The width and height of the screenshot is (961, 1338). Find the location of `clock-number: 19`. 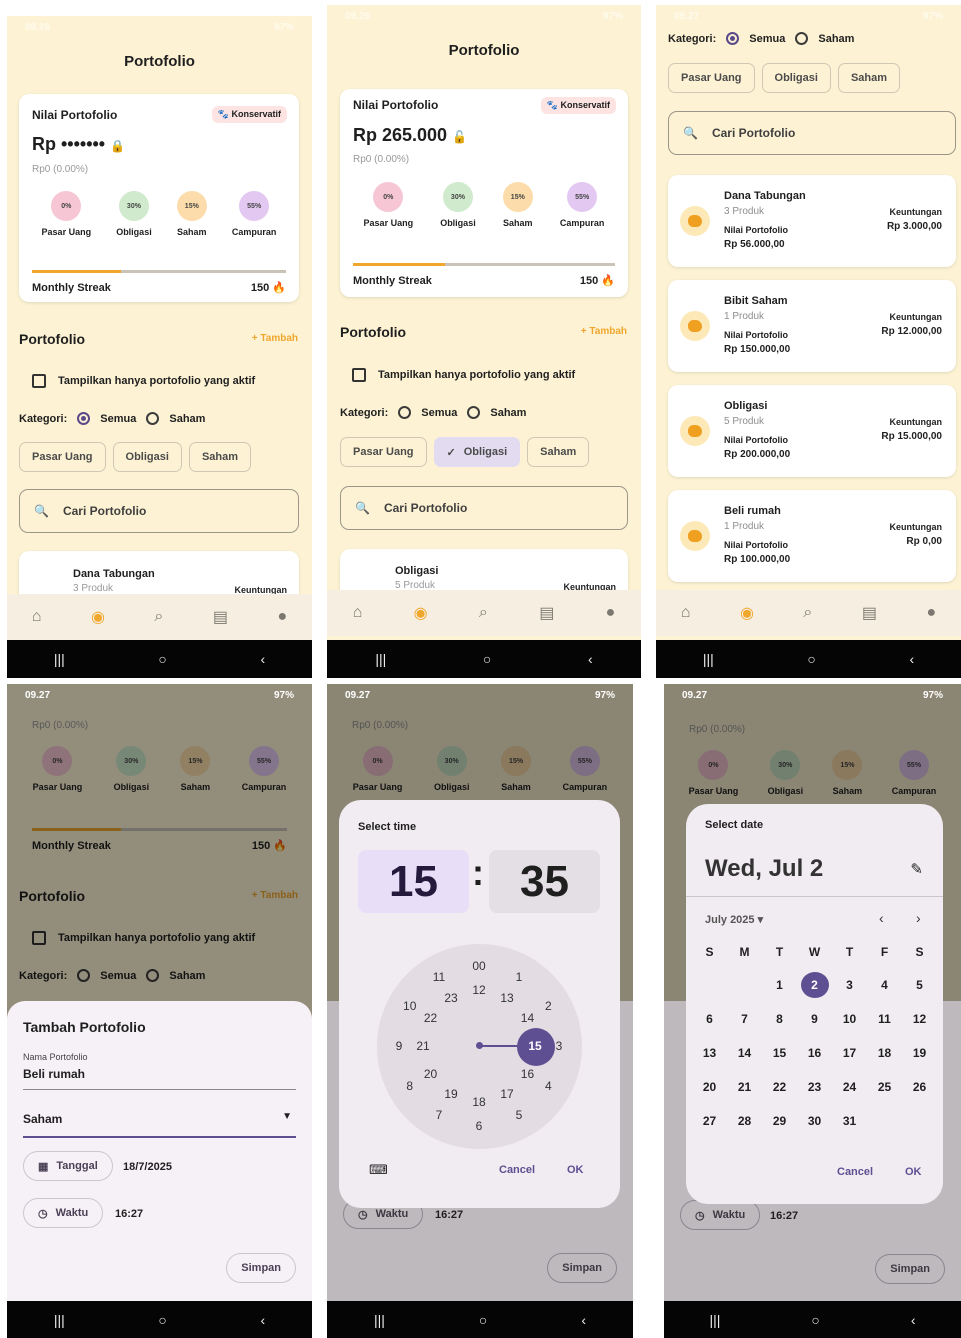

clock-number: 19 is located at coordinates (450, 1094).